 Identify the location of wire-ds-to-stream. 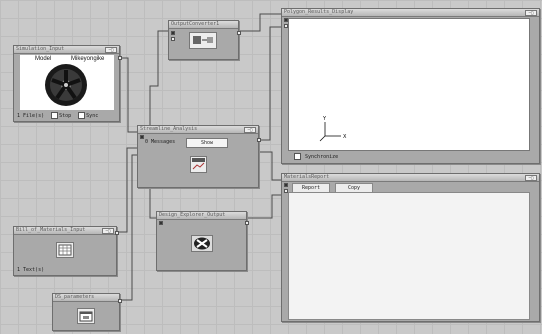
(128, 227).